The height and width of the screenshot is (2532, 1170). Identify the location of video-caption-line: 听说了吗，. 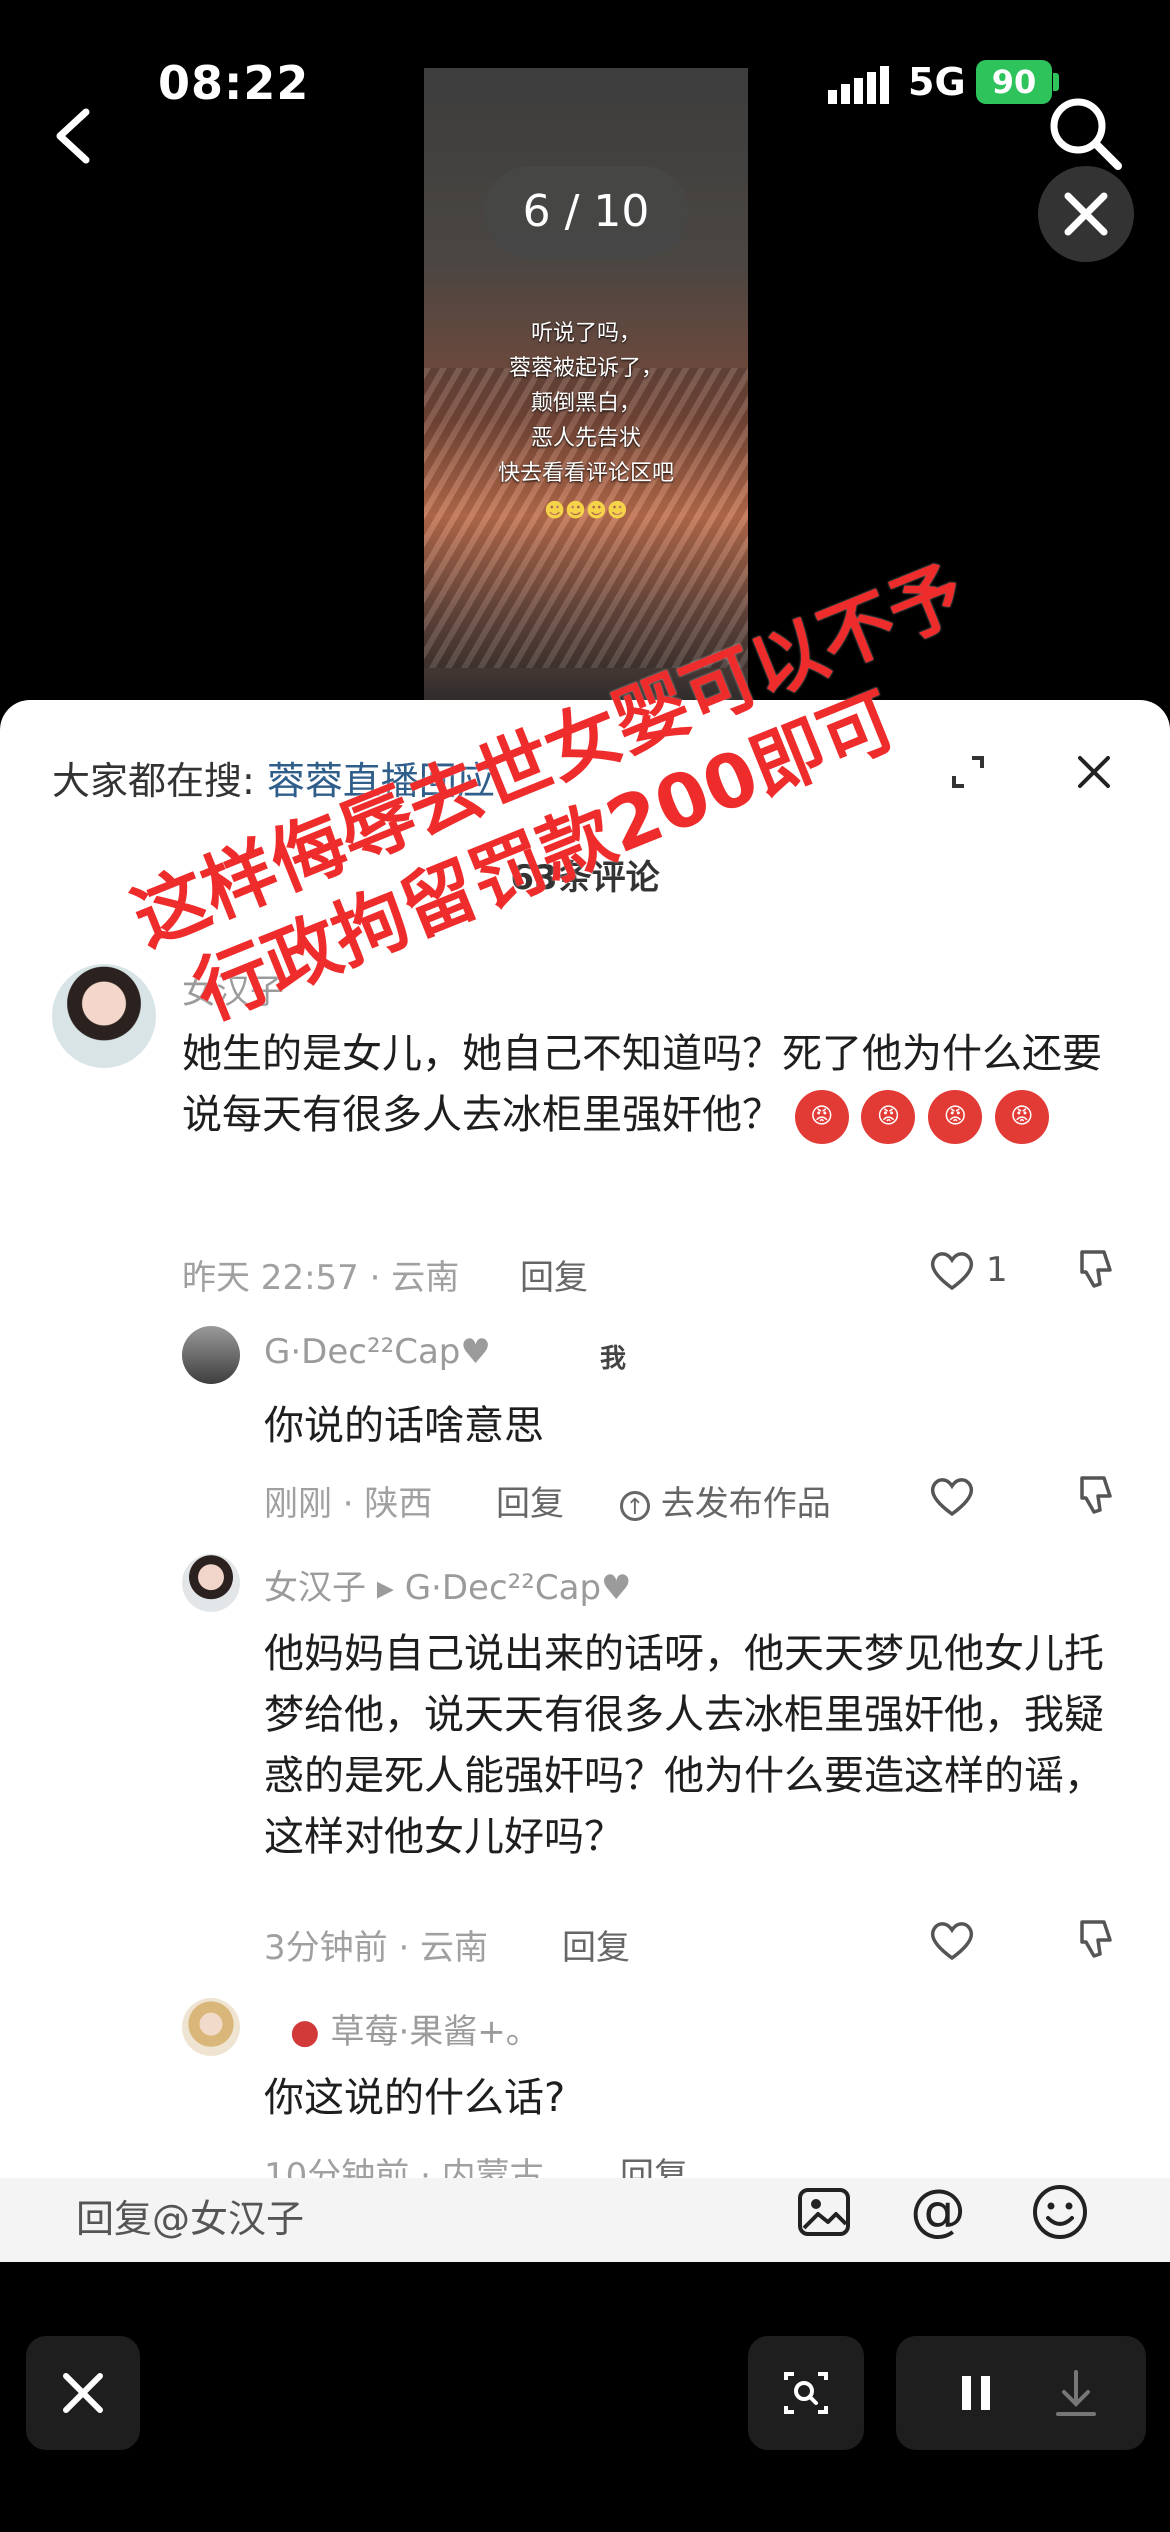
(585, 333).